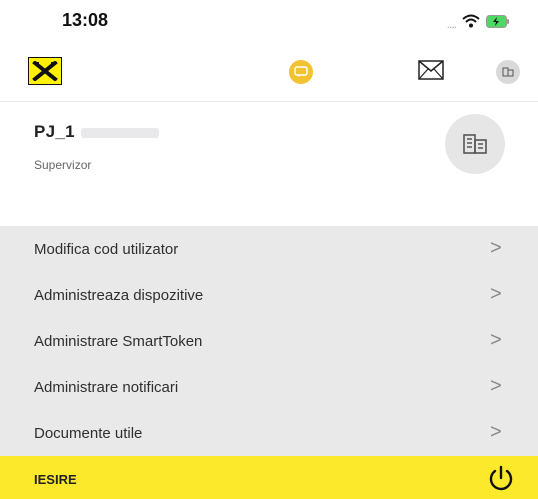 The image size is (538, 499). What do you see at coordinates (119, 132) in the screenshot?
I see `redacted-name` at bounding box center [119, 132].